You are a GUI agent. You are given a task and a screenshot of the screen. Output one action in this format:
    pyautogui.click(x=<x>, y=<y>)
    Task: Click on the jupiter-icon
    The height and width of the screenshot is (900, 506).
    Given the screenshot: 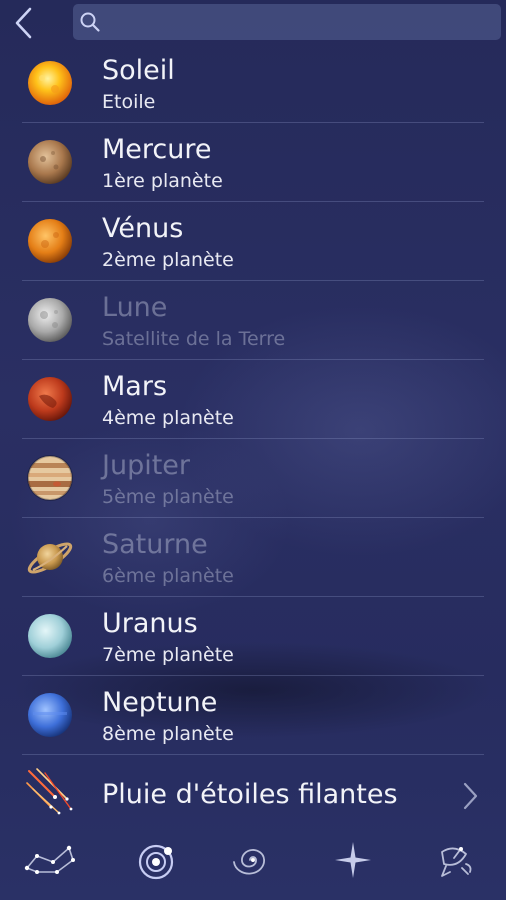 What is the action you would take?
    pyautogui.click(x=50, y=478)
    